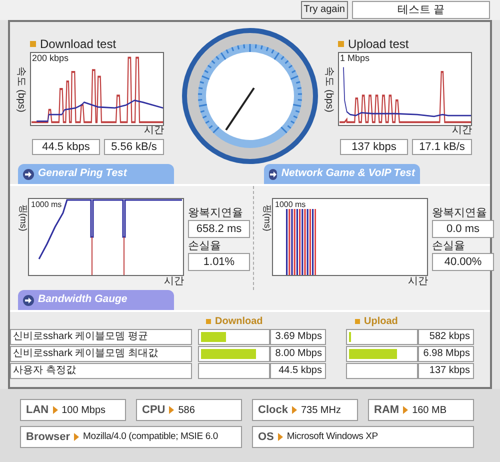 The height and width of the screenshot is (462, 500). I want to click on loss-field: 1.01%, so click(219, 262).